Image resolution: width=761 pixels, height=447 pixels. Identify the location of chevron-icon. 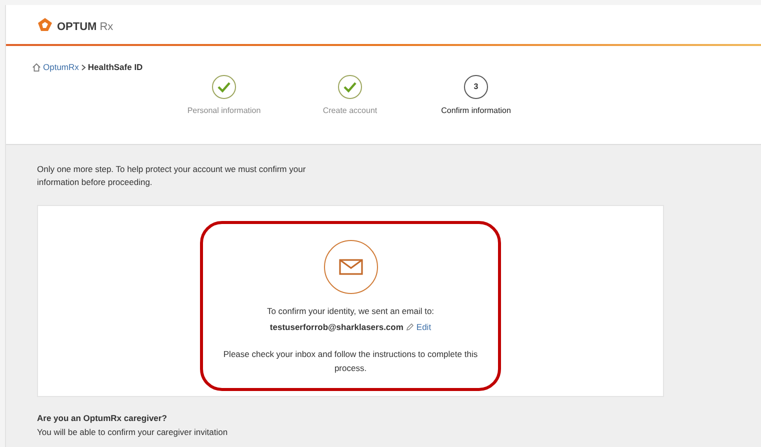
(83, 67).